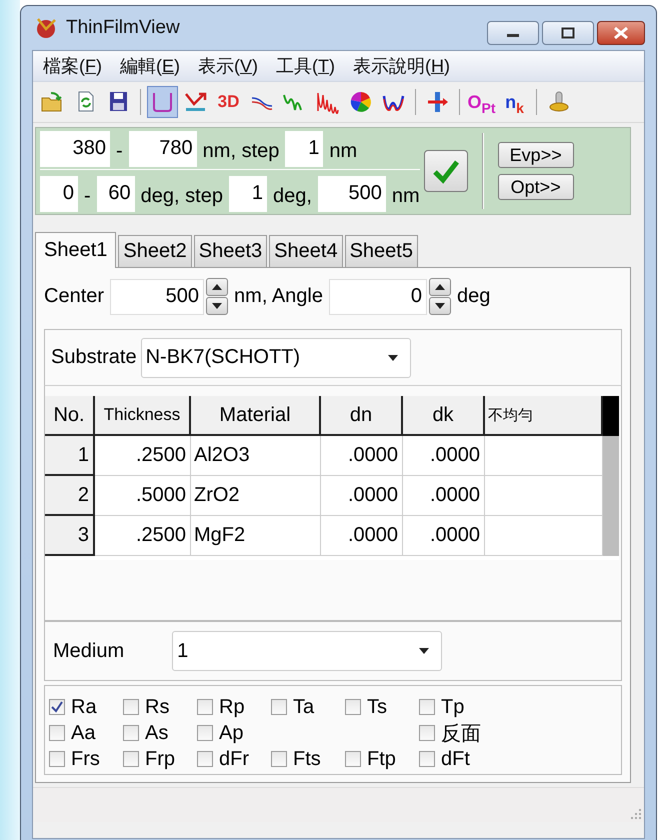 The width and height of the screenshot is (667, 840). I want to click on checkbox: Rp, so click(234, 707).